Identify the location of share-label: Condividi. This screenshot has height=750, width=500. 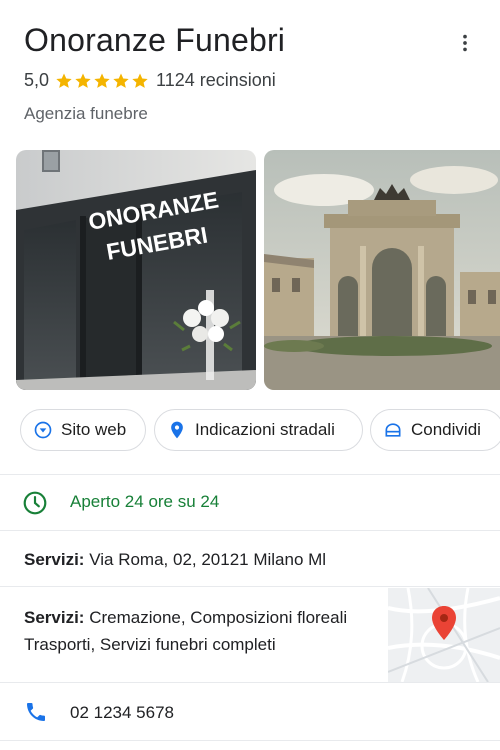
(446, 429).